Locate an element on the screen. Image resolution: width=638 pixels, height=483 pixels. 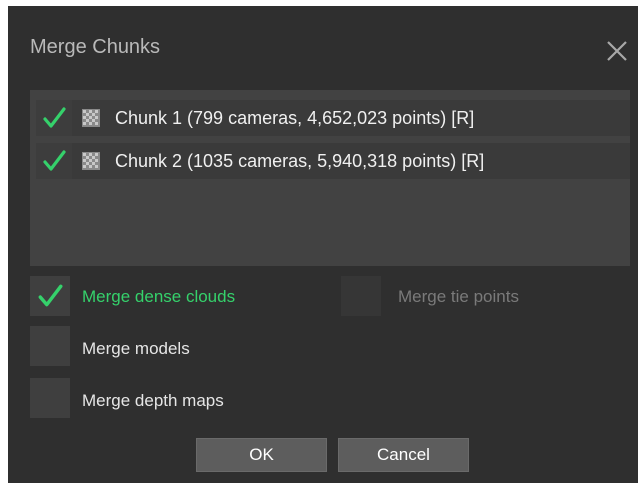
dialog-title: Merge Chunks is located at coordinates (95, 47).